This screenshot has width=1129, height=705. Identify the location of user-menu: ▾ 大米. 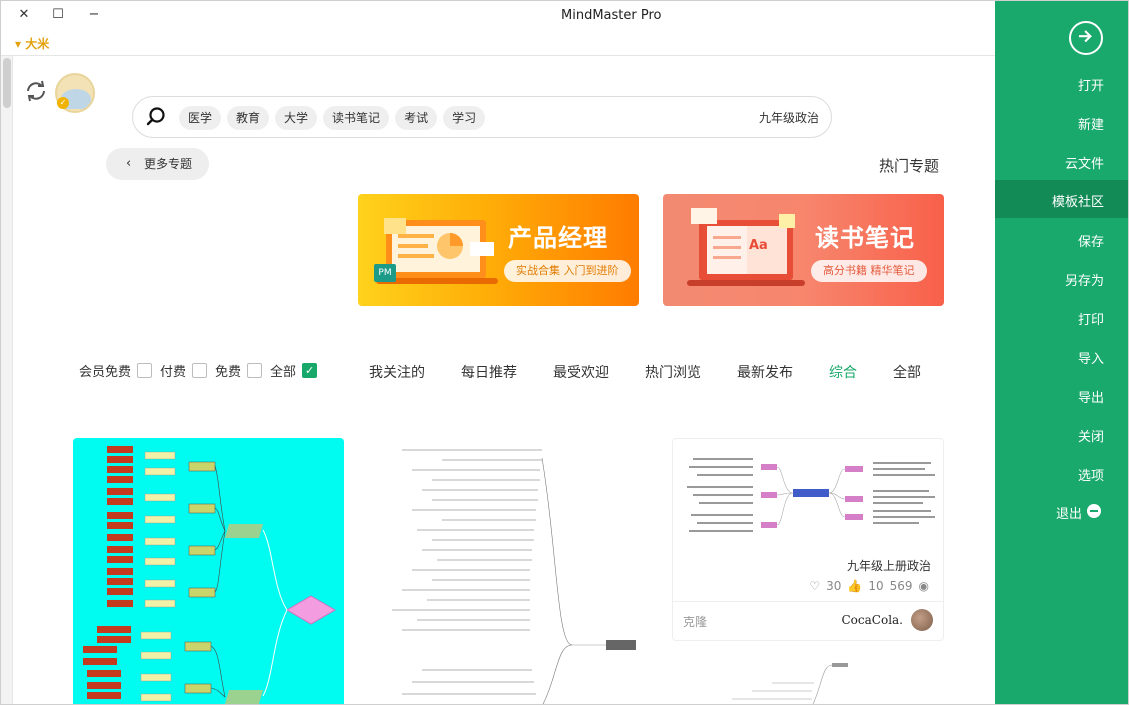
(32, 43).